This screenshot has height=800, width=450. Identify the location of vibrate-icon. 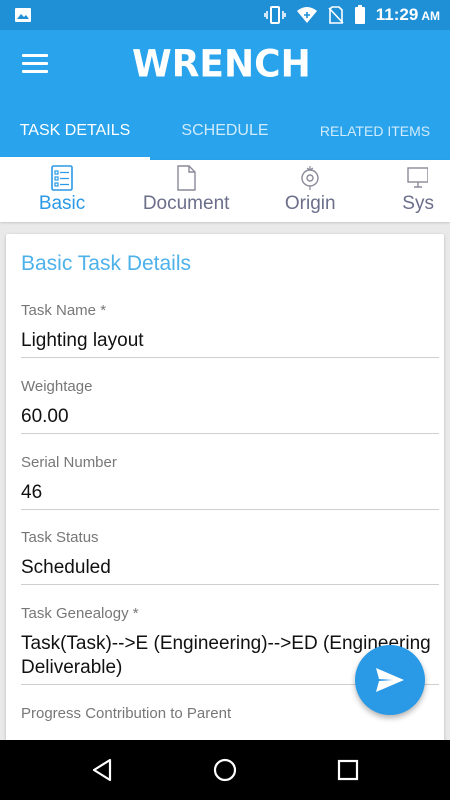
(274, 15).